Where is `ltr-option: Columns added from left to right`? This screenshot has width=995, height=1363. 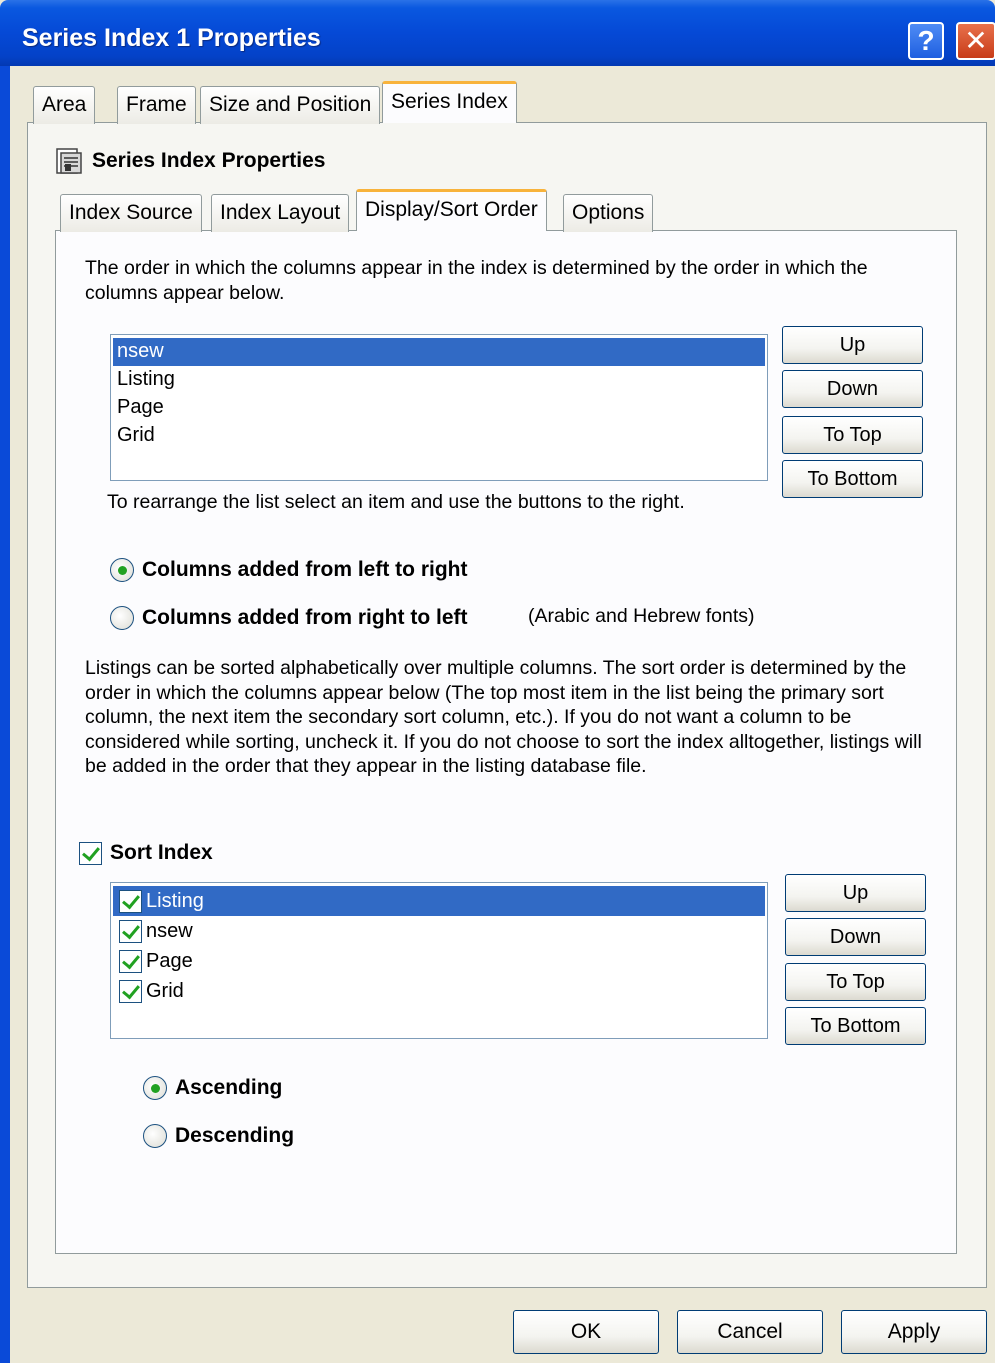
ltr-option: Columns added from left to right is located at coordinates (289, 570).